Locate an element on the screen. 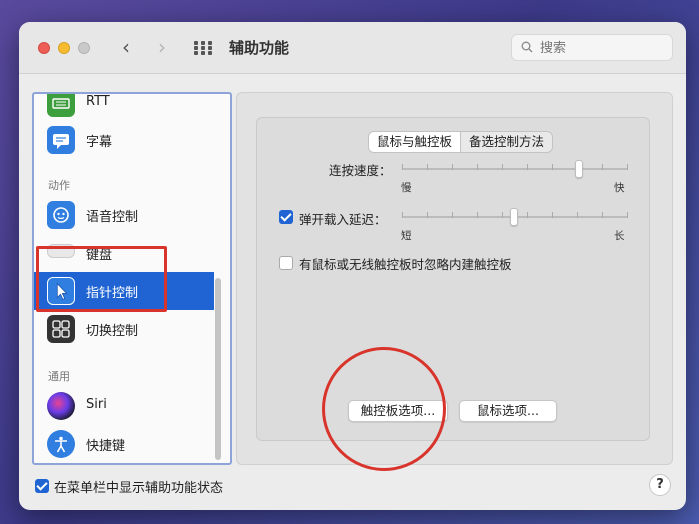 This screenshot has width=699, height=524. sidebar-item-label: 字幕 is located at coordinates (99, 142).